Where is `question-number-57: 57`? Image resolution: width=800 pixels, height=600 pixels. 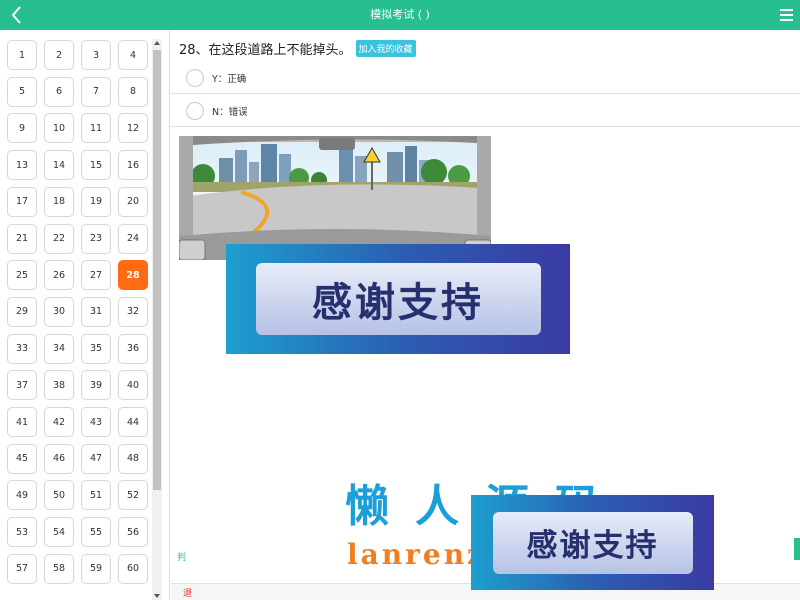 question-number-57: 57 is located at coordinates (22, 568).